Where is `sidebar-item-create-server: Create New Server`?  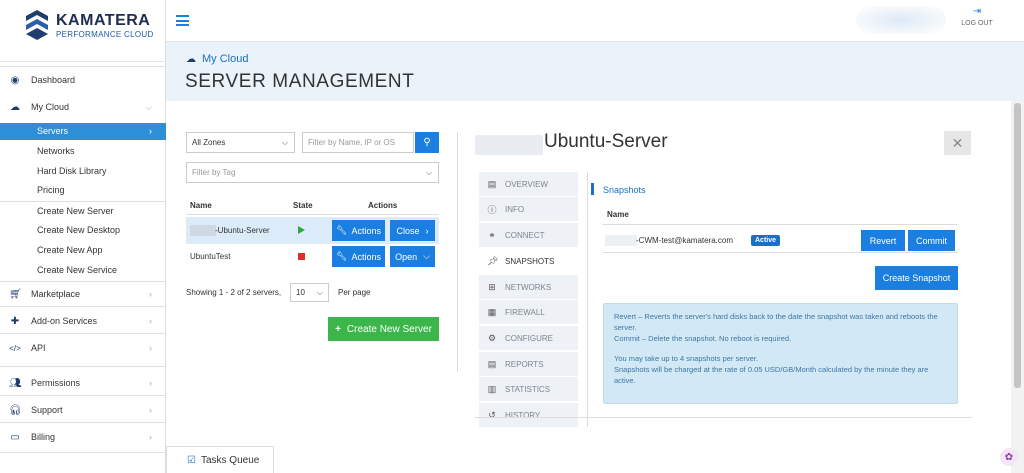 sidebar-item-create-server: Create New Server is located at coordinates (83, 211).